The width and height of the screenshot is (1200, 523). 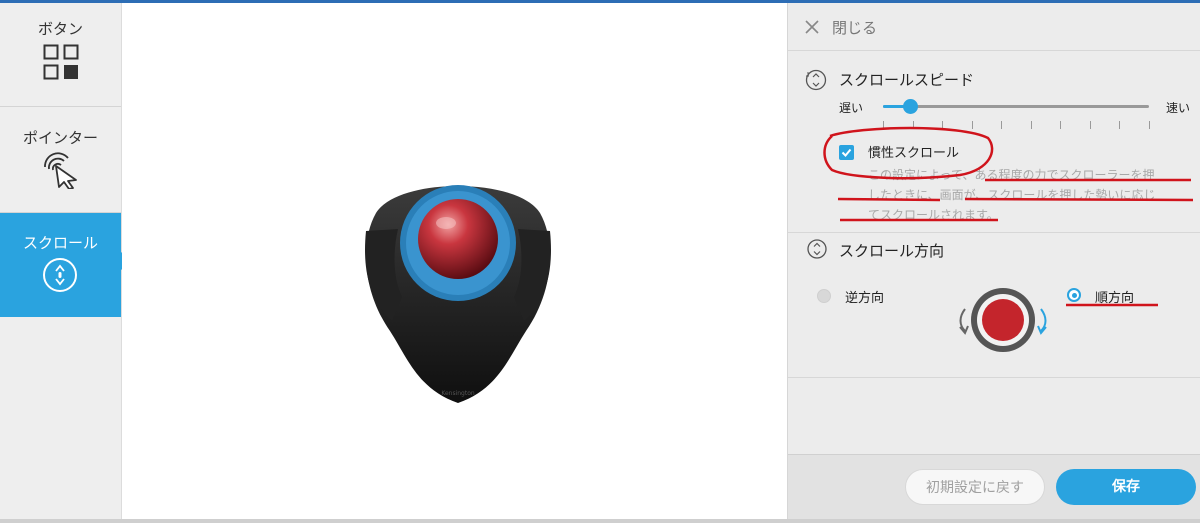 I want to click on inertia-scroll-checkbox, so click(x=846, y=152).